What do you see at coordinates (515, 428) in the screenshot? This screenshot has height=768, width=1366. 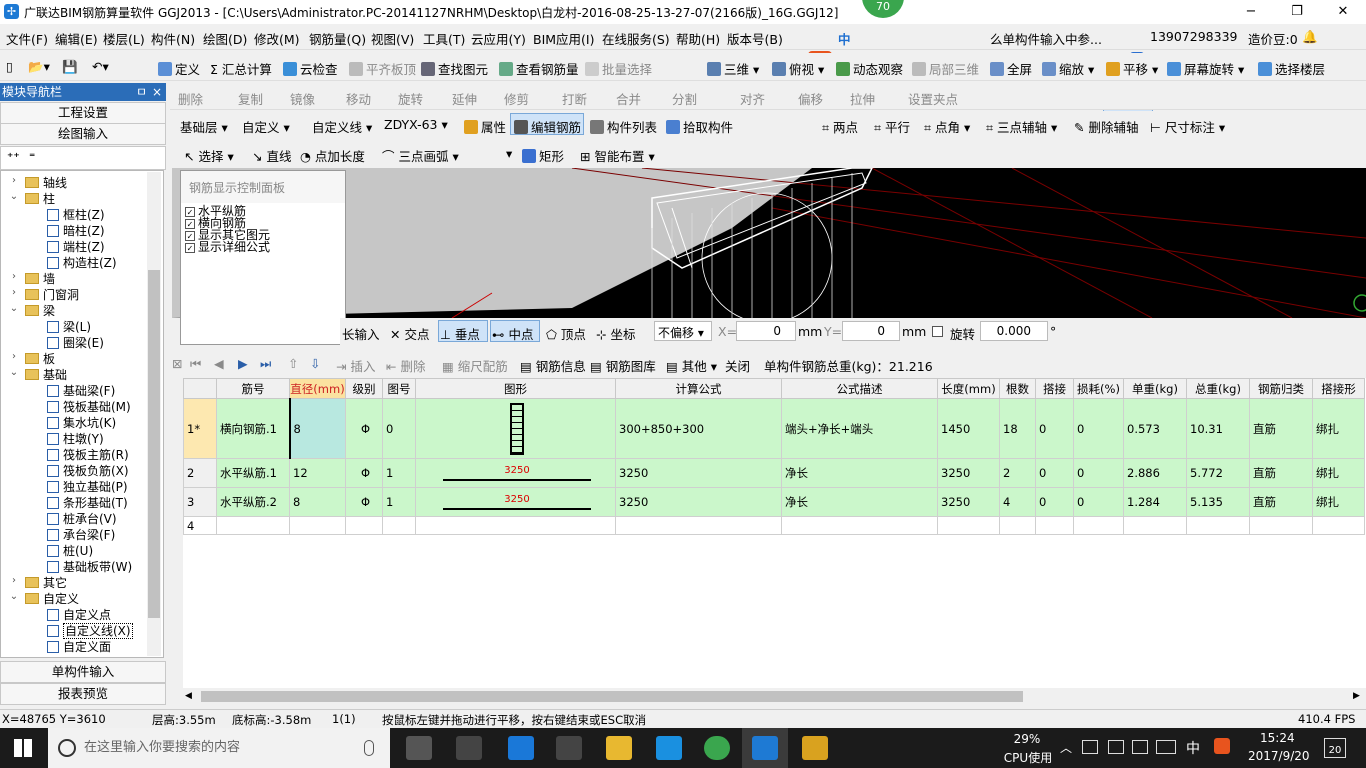 I see `cell-shape` at bounding box center [515, 428].